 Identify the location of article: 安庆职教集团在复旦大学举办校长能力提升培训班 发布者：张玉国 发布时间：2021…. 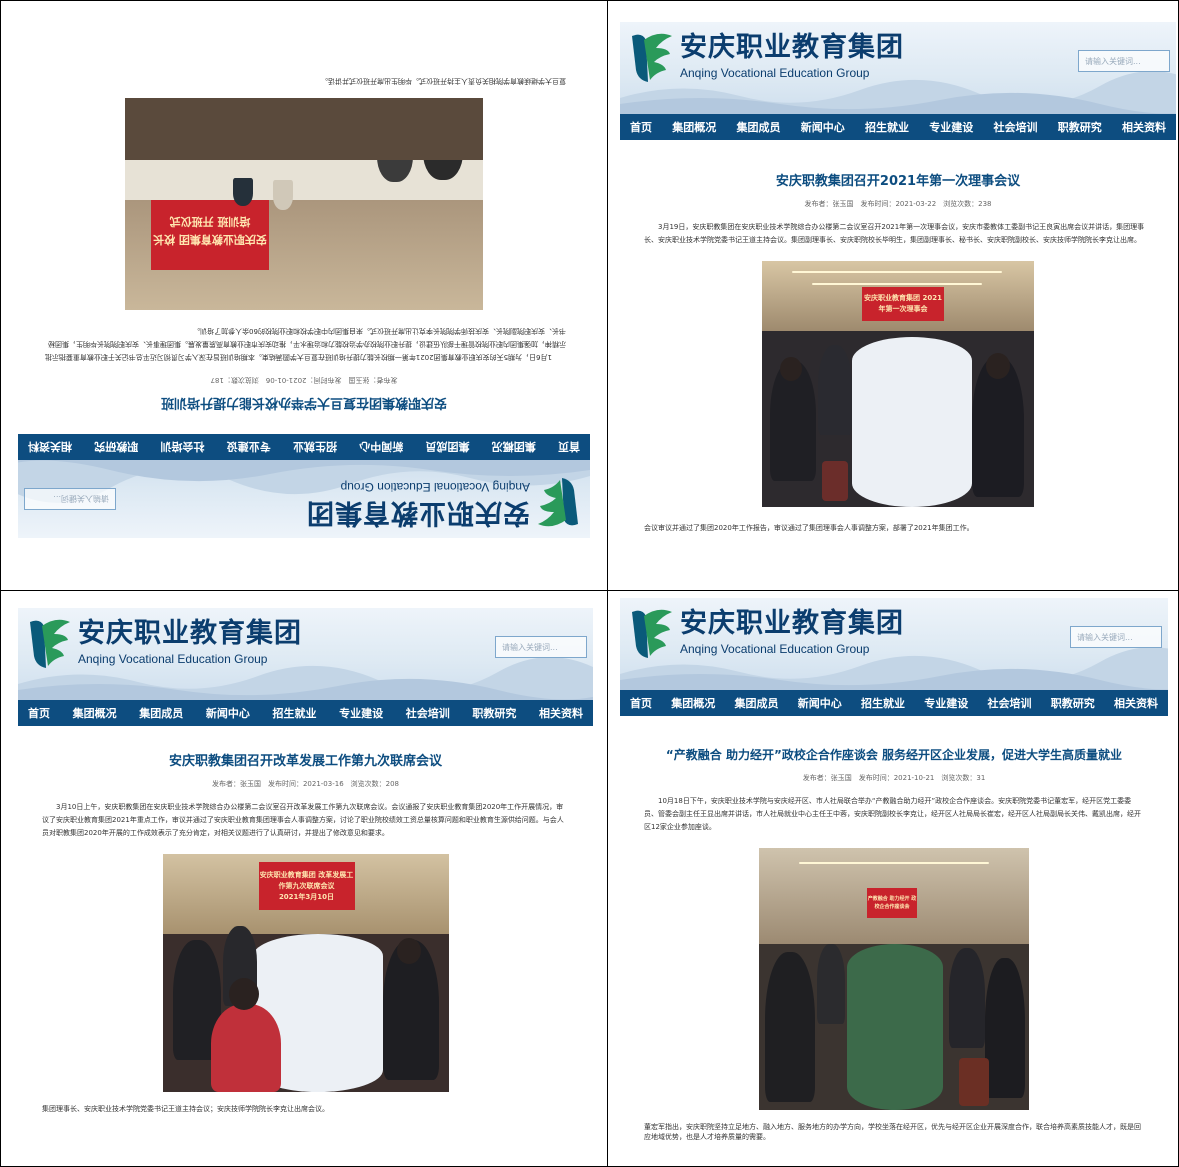
(304, 255).